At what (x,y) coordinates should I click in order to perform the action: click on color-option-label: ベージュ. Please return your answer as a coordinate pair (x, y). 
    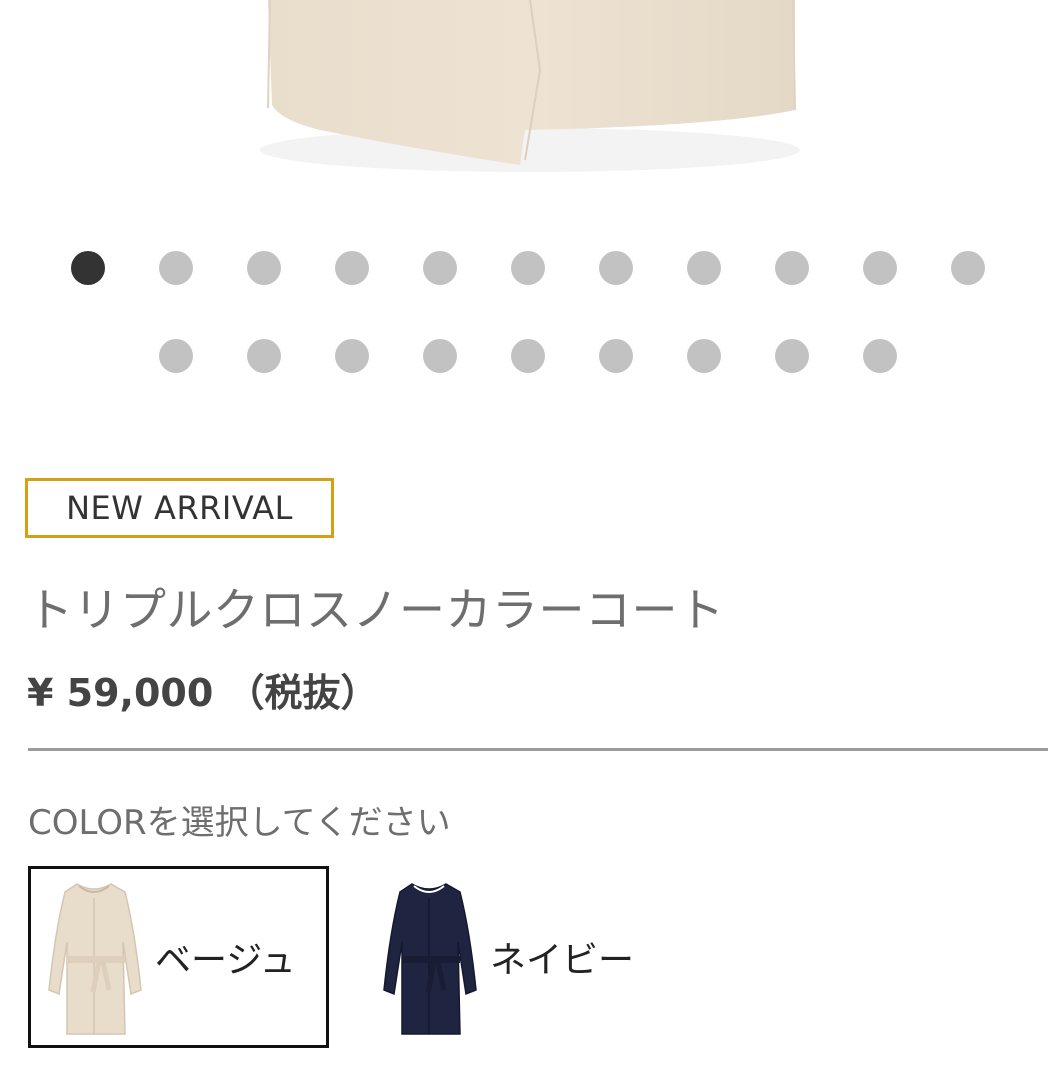
    Looking at the image, I should click on (225, 960).